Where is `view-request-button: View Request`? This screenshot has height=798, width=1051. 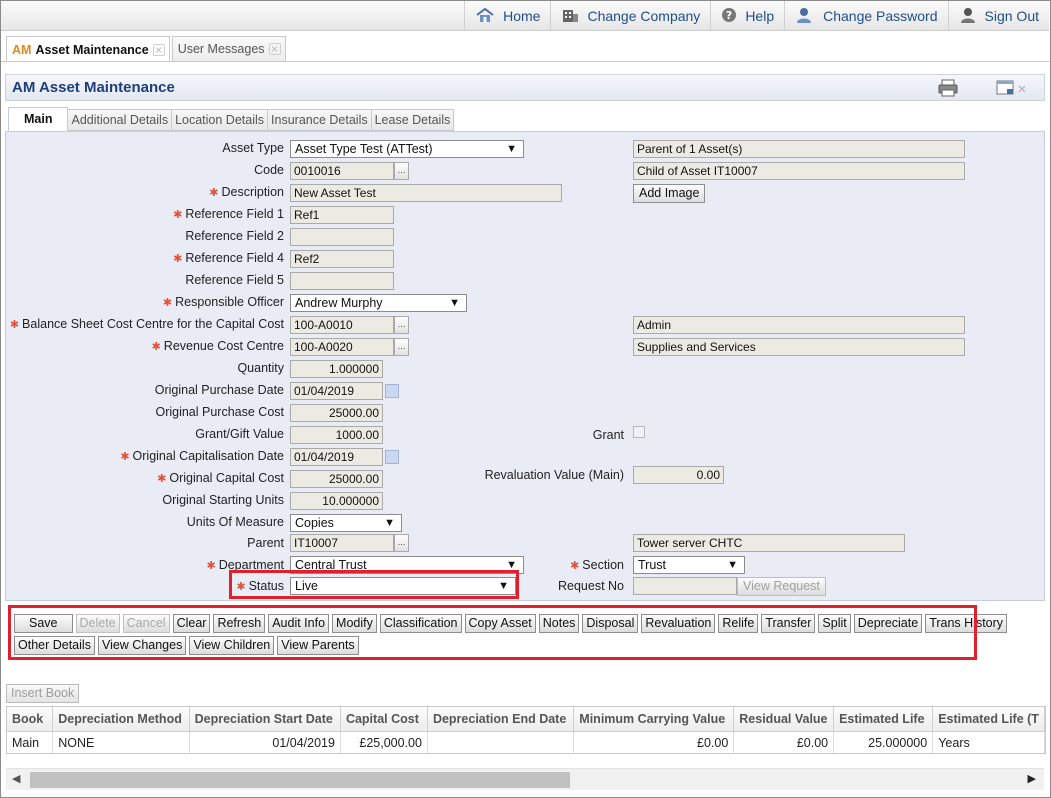
view-request-button: View Request is located at coordinates (781, 586).